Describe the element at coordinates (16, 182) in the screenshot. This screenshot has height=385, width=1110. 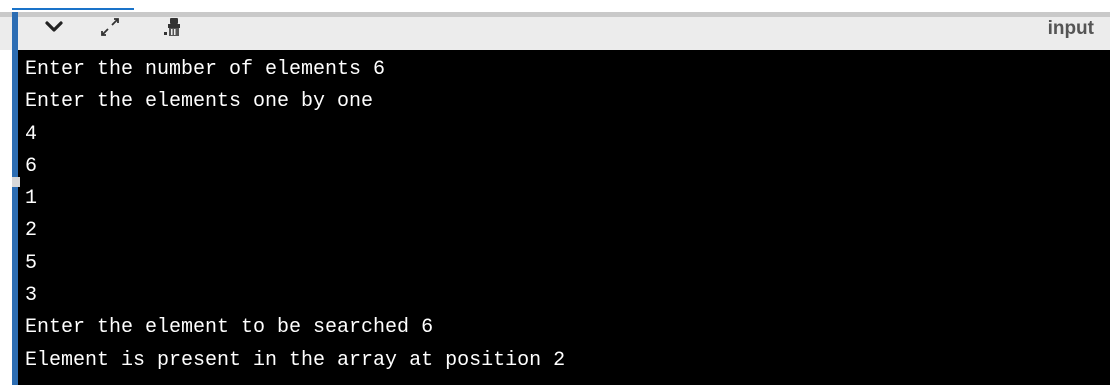
I see `scroll-marker` at that location.